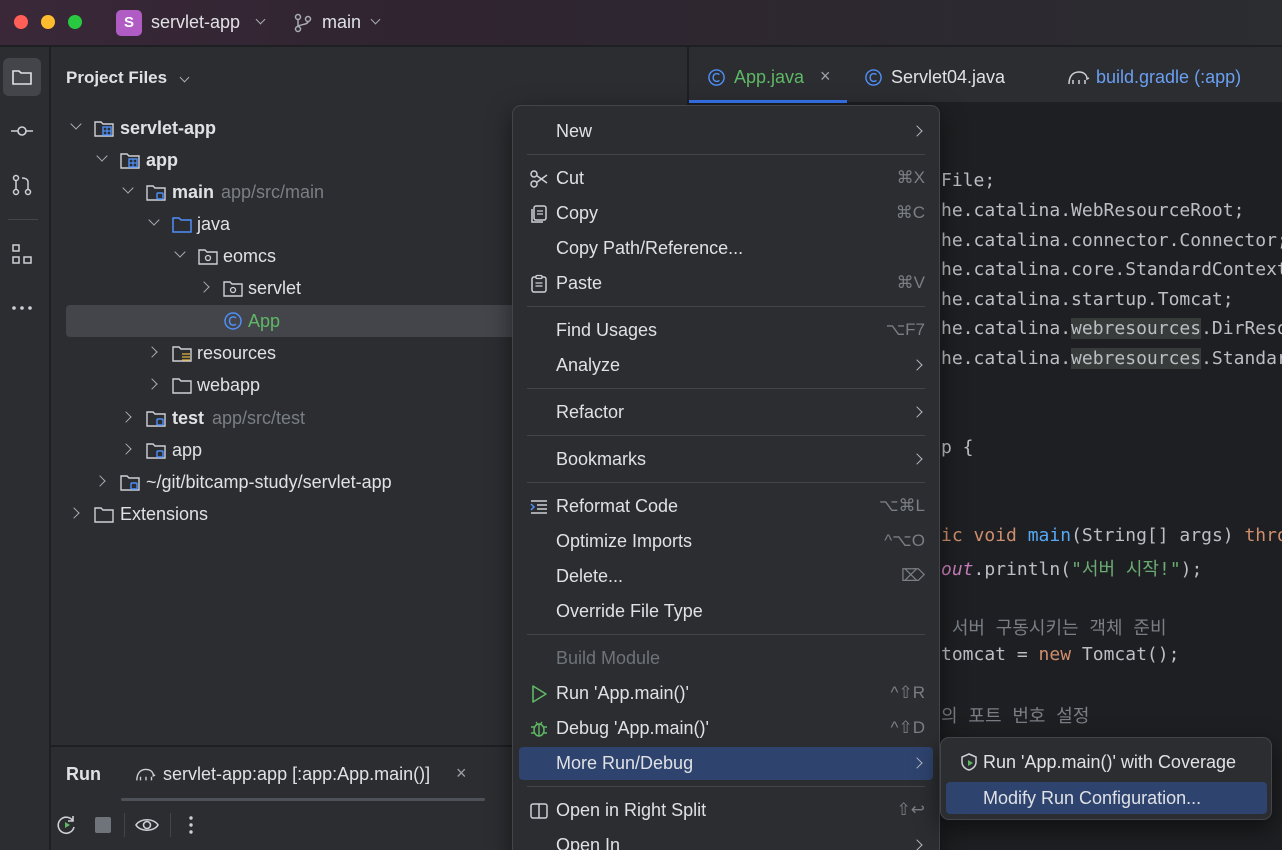  What do you see at coordinates (22, 254) in the screenshot?
I see `structure-tool-button` at bounding box center [22, 254].